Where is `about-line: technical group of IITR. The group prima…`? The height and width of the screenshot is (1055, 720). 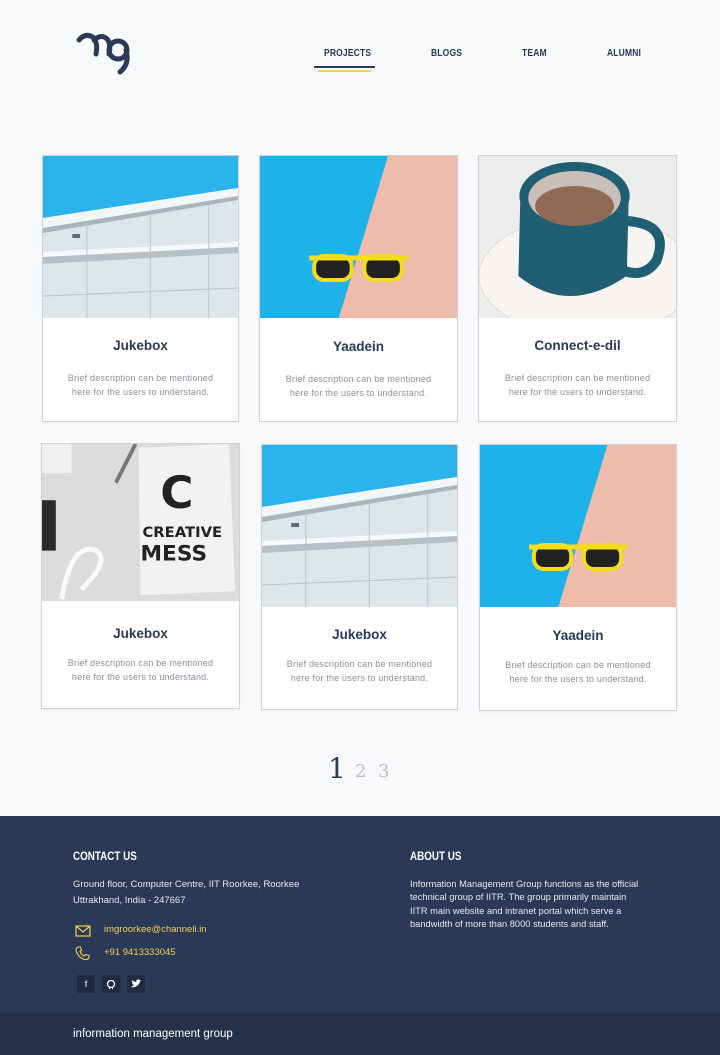 about-line: technical group of IITR. The group prima… is located at coordinates (518, 897).